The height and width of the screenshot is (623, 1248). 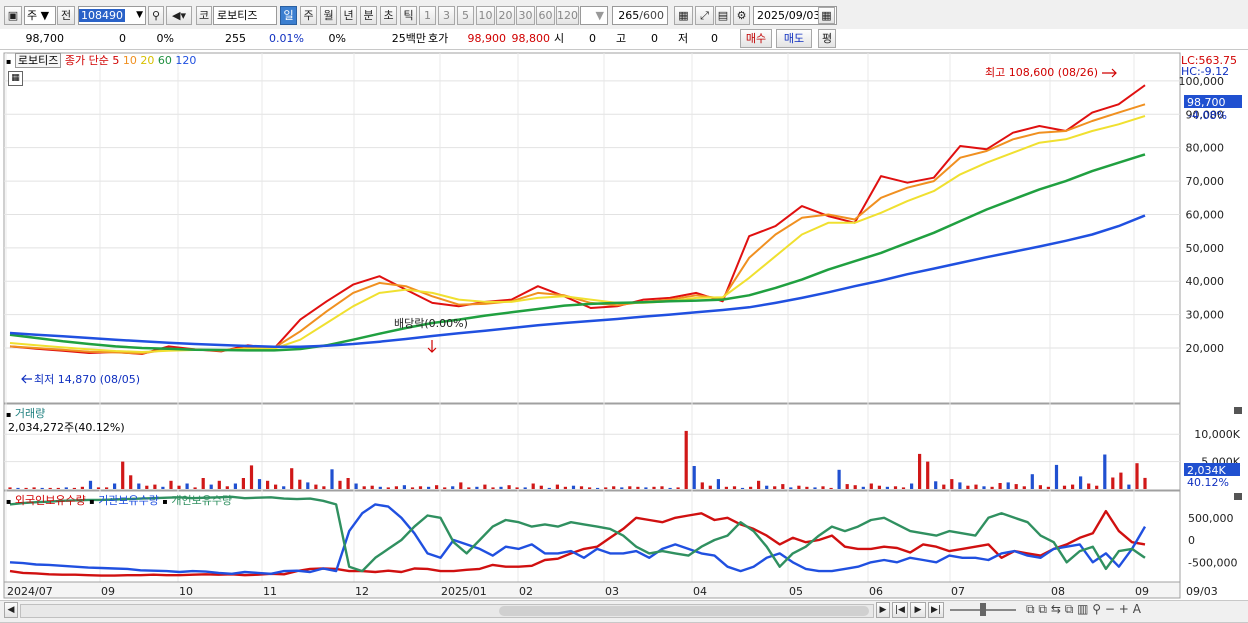 I want to click on scrollbar-thumb, so click(x=684, y=611).